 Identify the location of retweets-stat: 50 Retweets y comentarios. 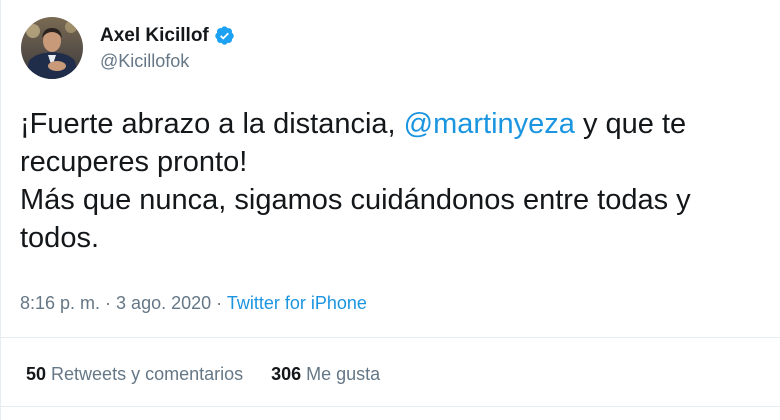
(134, 374).